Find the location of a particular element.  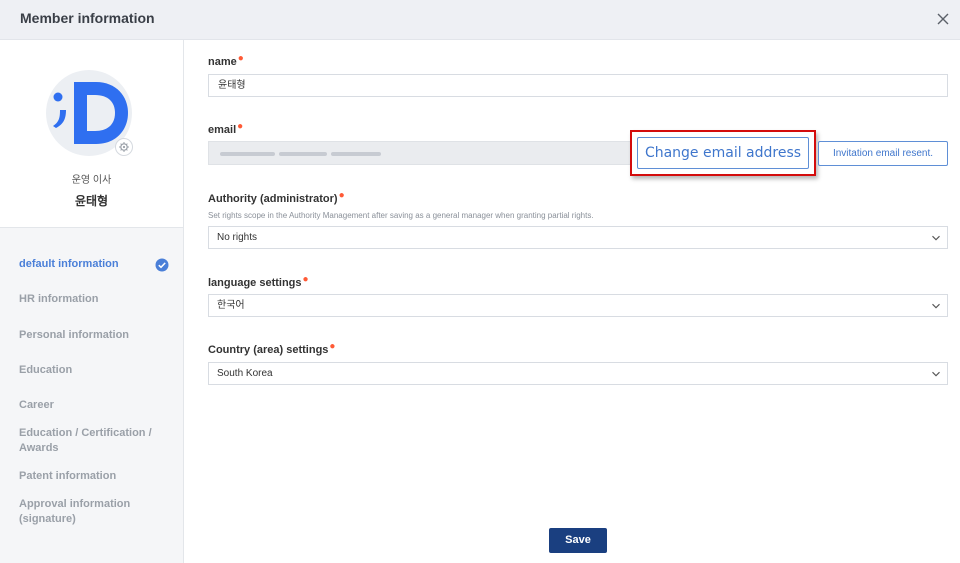

name-input: 윤태형 is located at coordinates (578, 85).